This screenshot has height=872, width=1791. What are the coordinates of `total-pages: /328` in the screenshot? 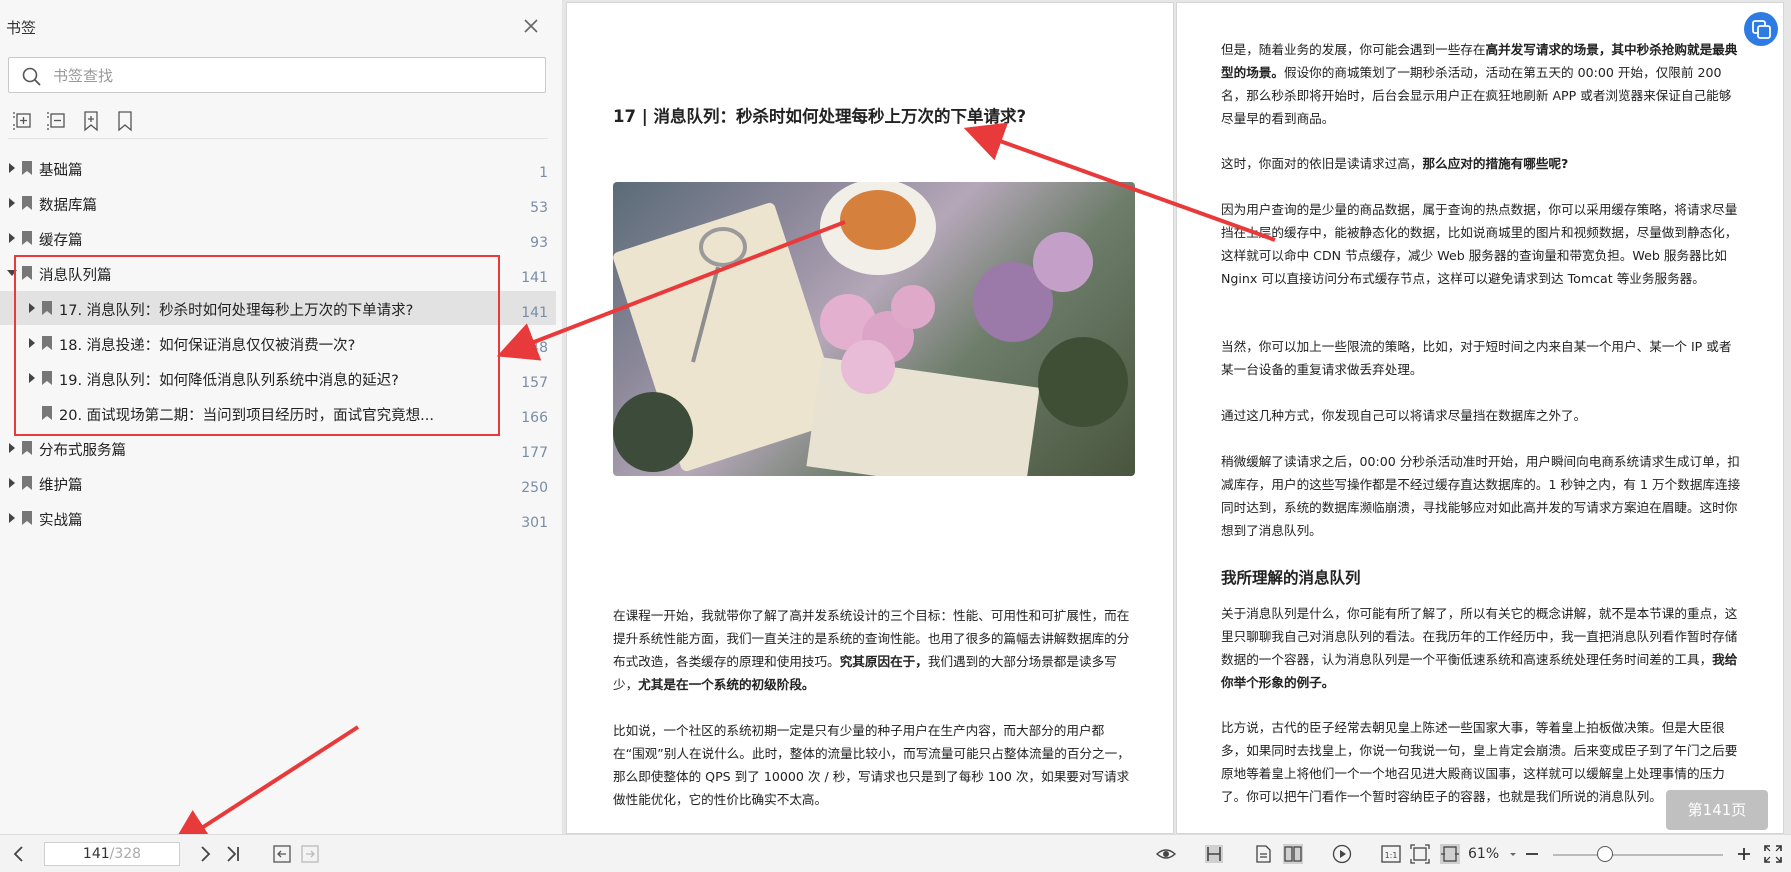 It's located at (125, 854).